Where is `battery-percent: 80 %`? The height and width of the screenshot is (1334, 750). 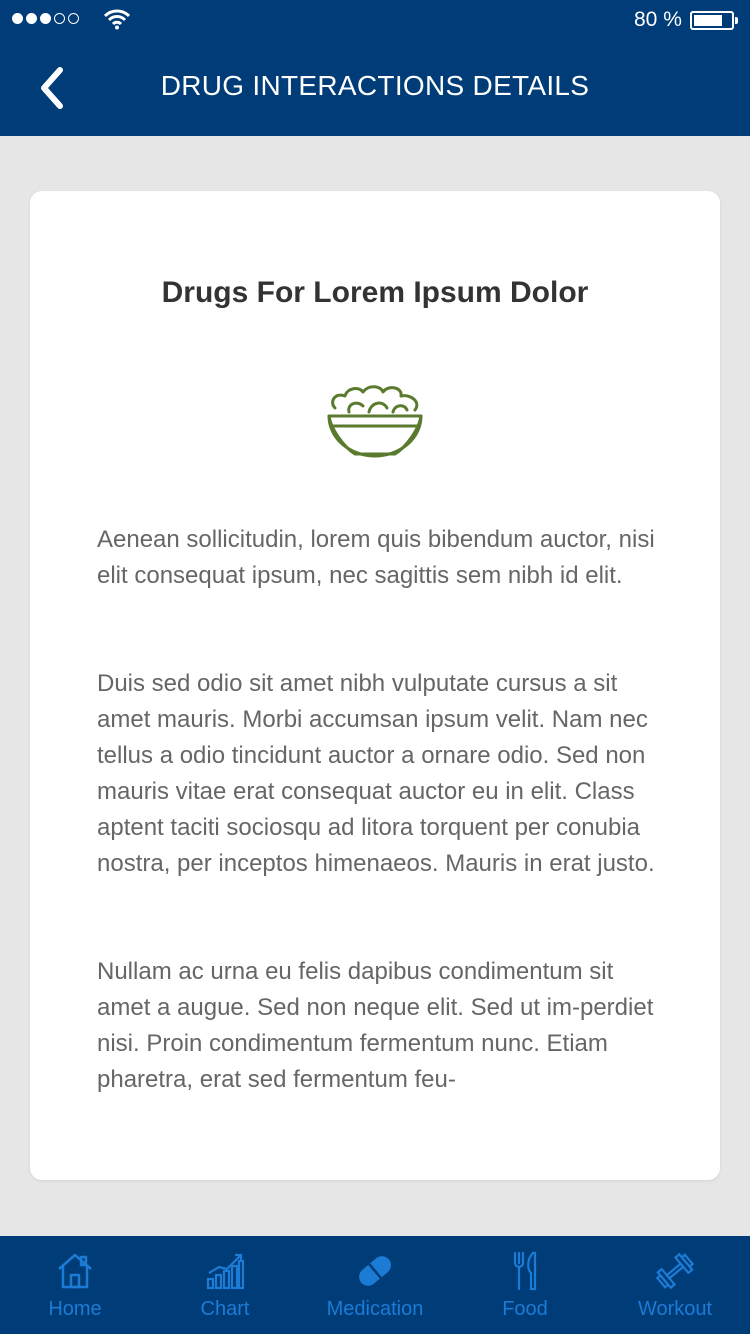 battery-percent: 80 % is located at coordinates (658, 19).